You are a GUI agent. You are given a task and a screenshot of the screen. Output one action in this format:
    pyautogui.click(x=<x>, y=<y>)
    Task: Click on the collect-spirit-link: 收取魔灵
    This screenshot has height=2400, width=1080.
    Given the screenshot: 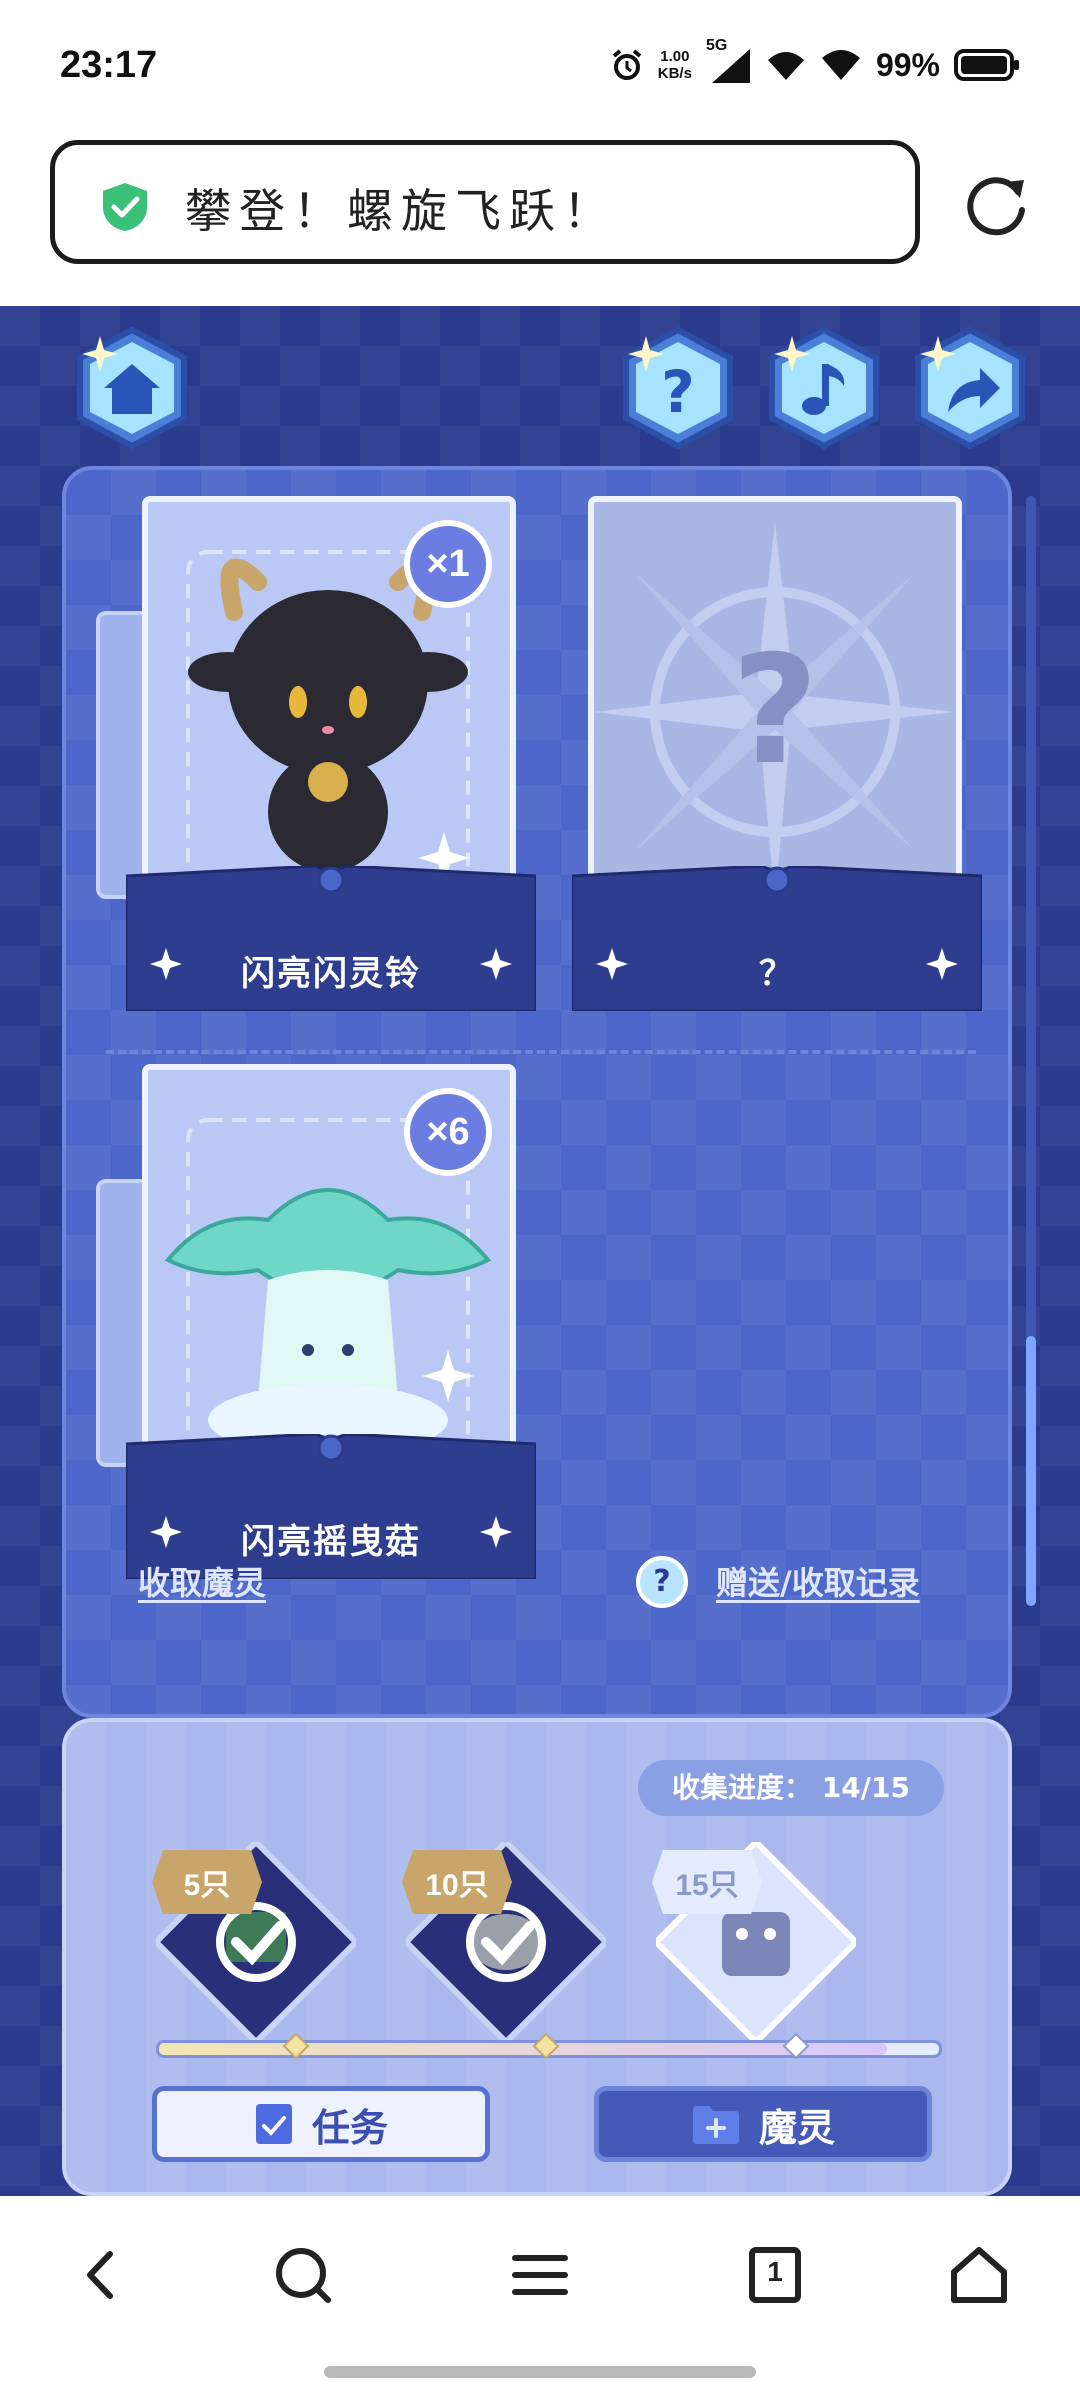 What is the action you would take?
    pyautogui.click(x=202, y=1581)
    